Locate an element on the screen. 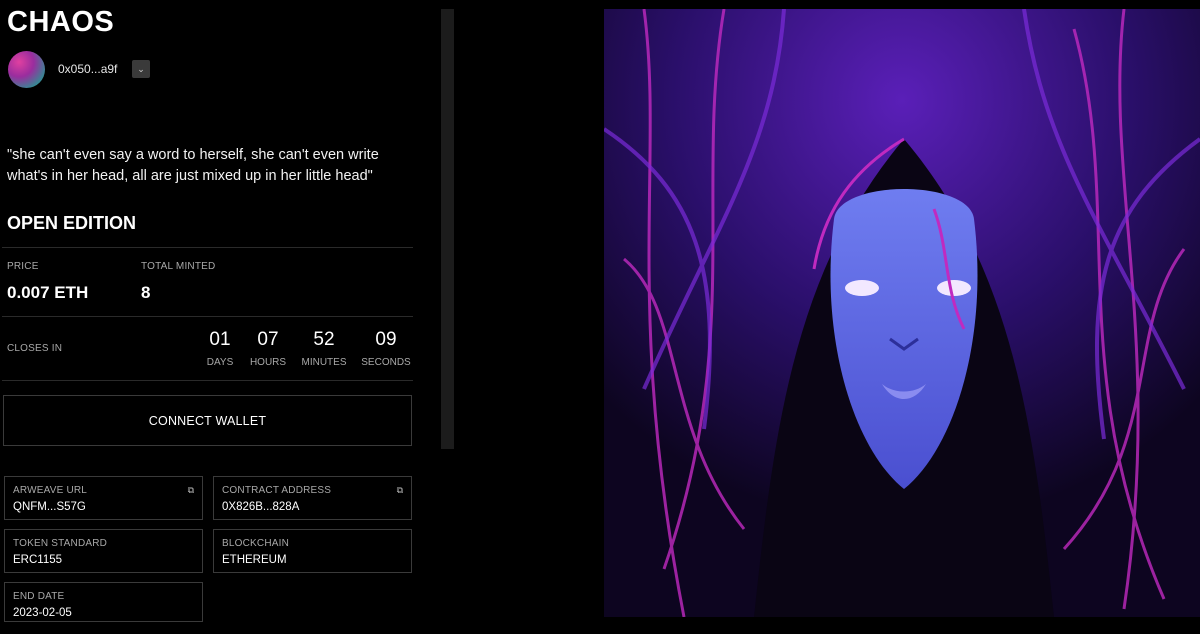 The image size is (1200, 634). blockchain-value: ETHEREUM is located at coordinates (254, 560).